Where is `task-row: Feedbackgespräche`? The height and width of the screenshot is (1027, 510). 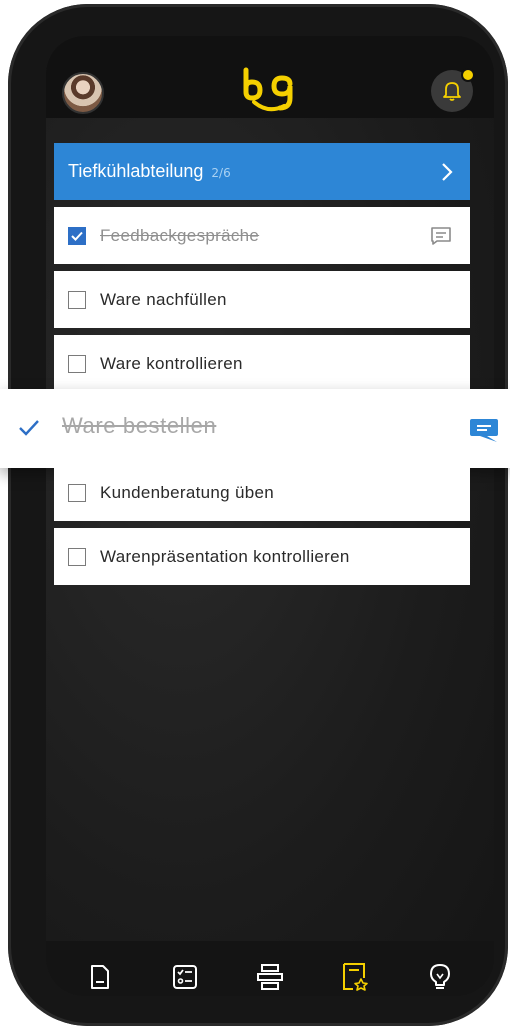 task-row: Feedbackgespräche is located at coordinates (262, 235).